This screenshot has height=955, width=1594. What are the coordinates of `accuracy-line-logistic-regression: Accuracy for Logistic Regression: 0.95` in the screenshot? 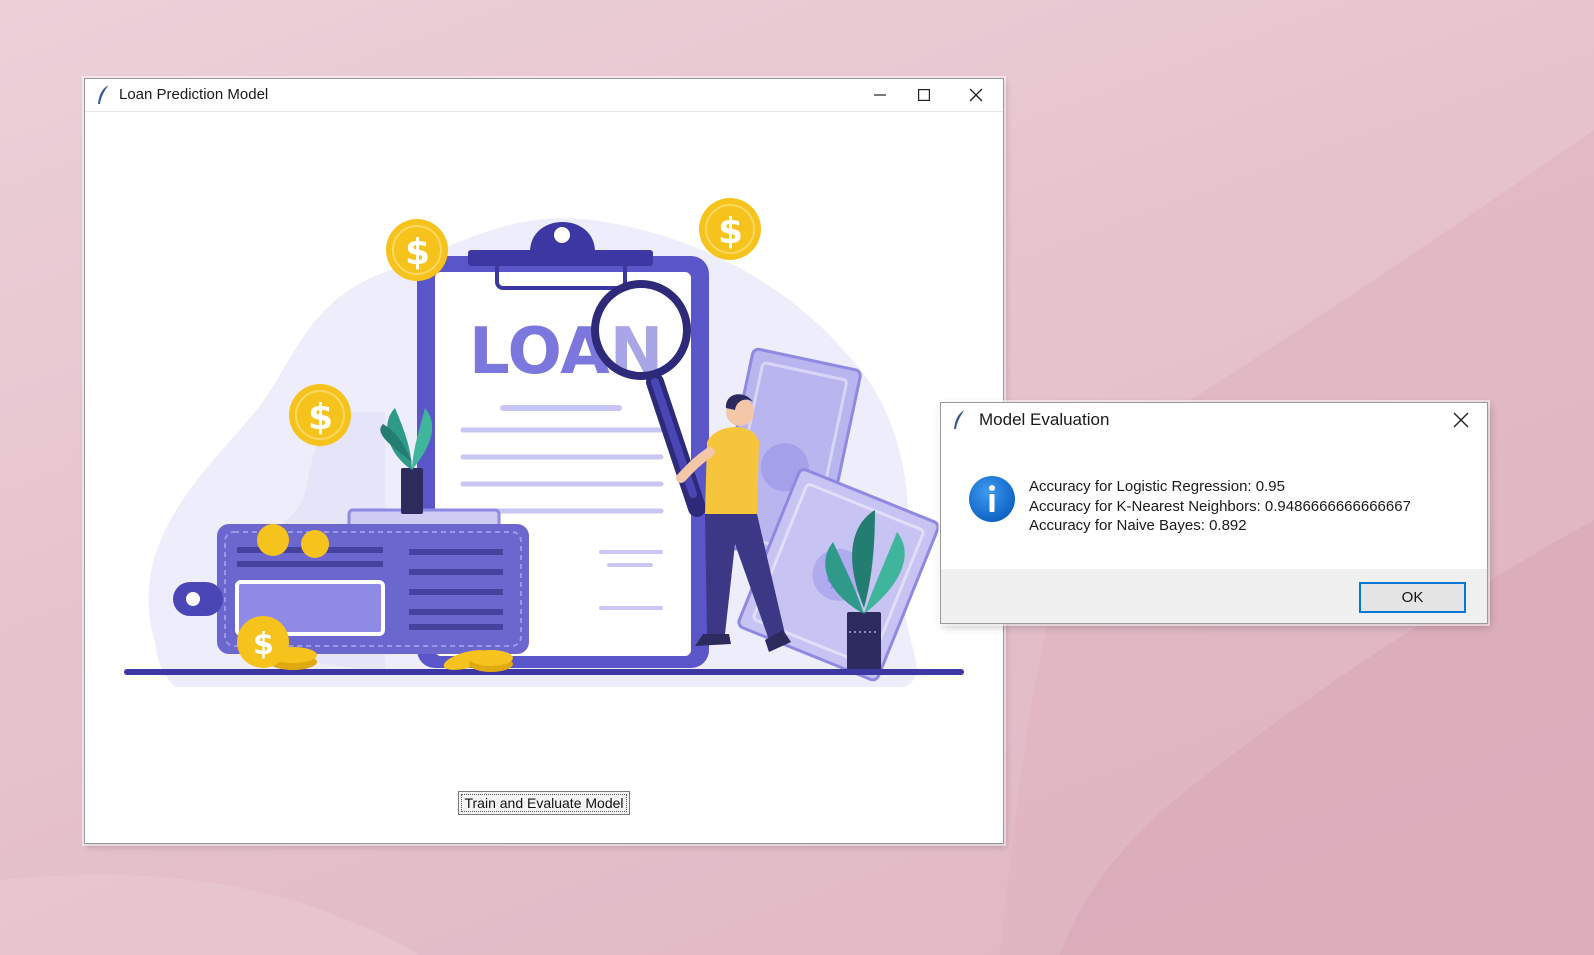 It's located at (1157, 486).